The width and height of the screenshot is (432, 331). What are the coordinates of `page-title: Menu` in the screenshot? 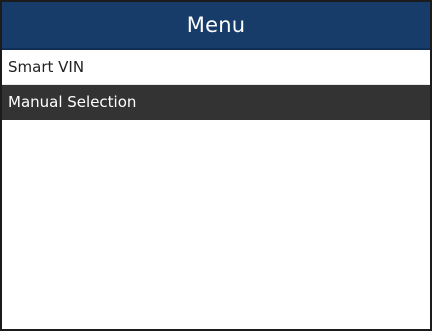 It's located at (216, 25).